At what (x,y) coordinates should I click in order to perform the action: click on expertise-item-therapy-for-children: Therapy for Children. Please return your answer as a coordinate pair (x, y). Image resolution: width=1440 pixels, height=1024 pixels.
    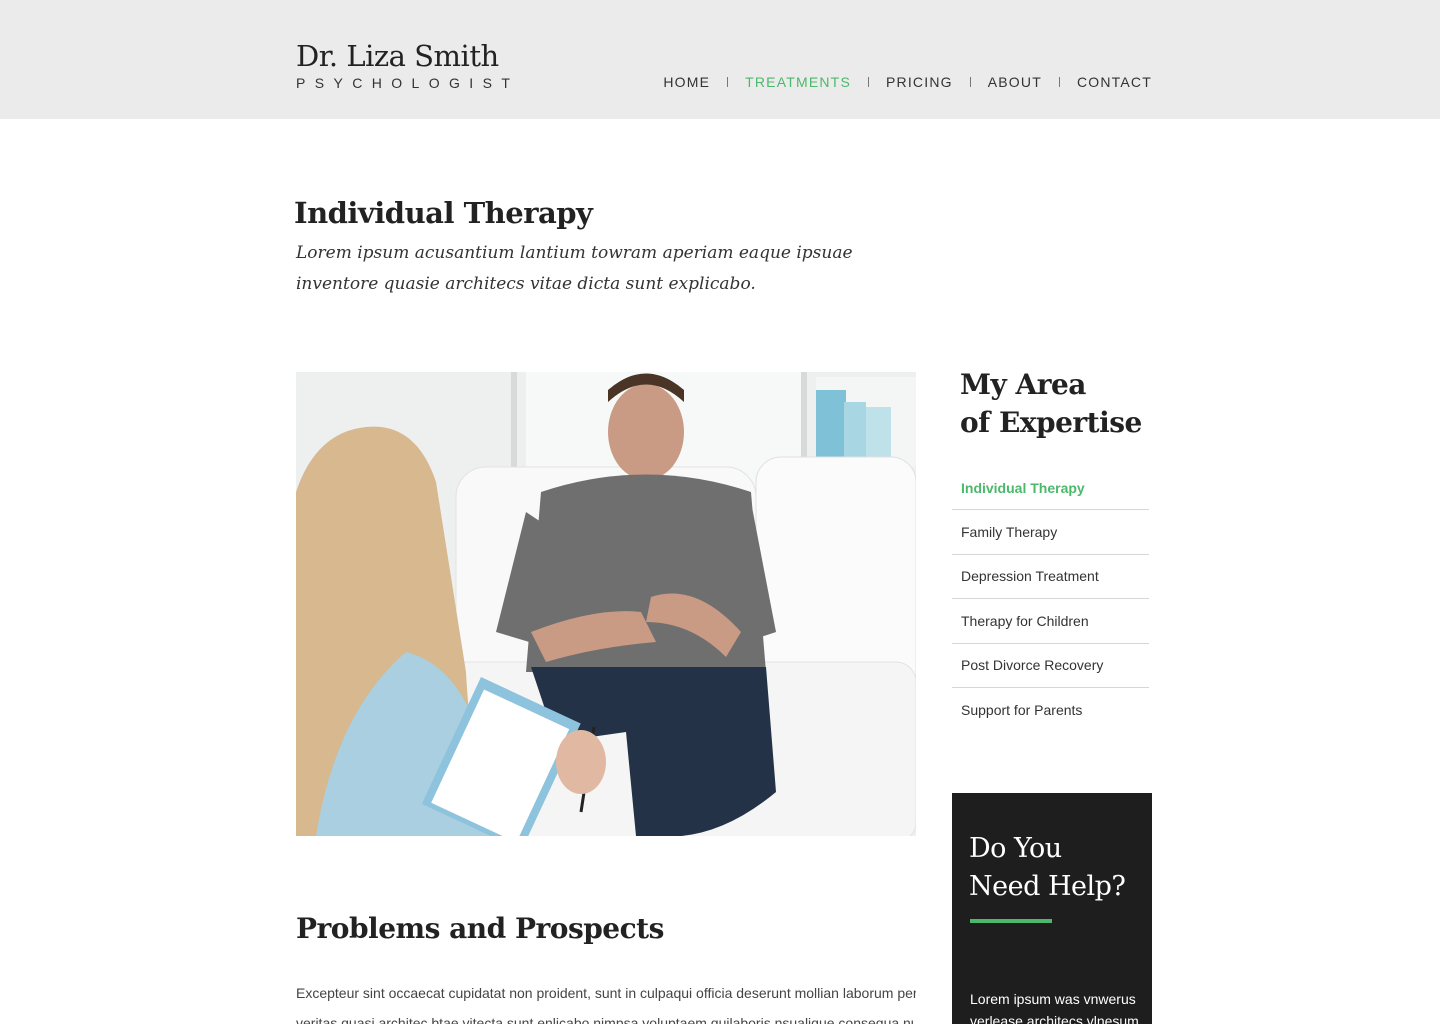
    Looking at the image, I should click on (1050, 621).